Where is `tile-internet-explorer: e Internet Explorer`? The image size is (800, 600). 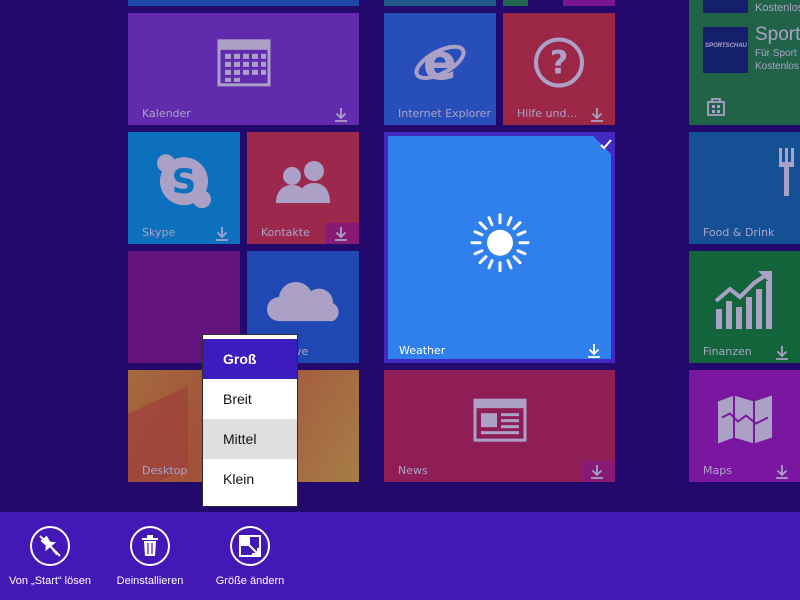 tile-internet-explorer: e Internet Explorer is located at coordinates (440, 69).